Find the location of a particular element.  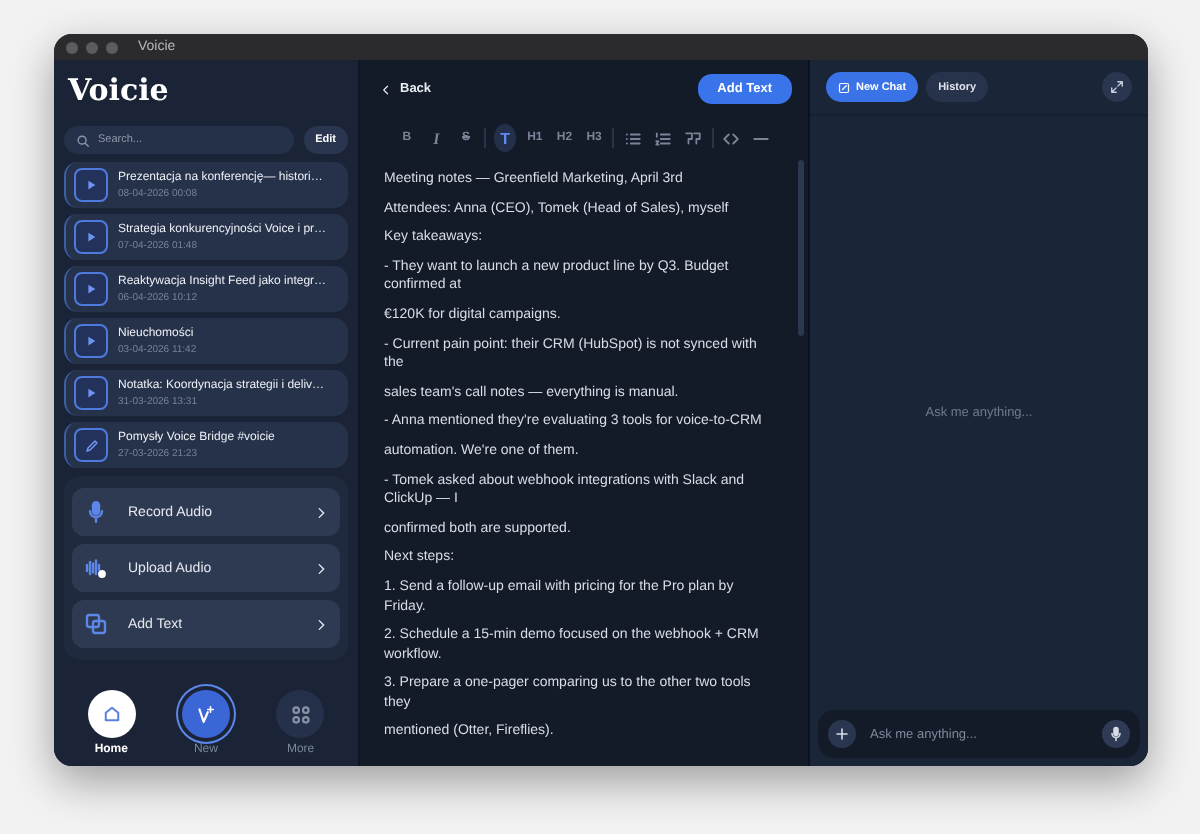

expand-icon is located at coordinates (1117, 87).